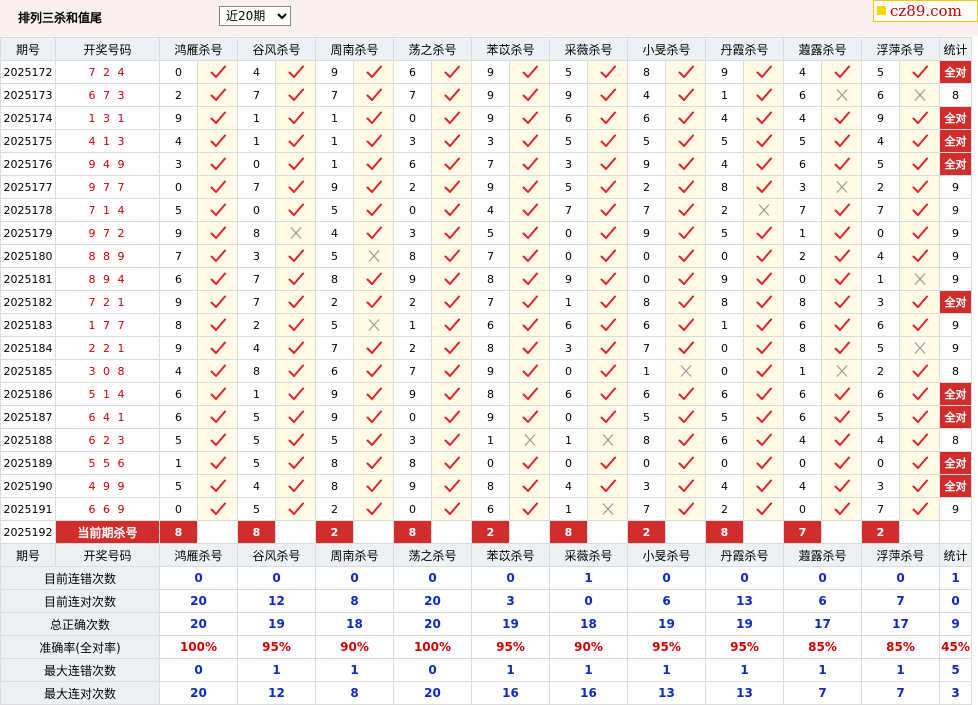  Describe the element at coordinates (28, 463) in the screenshot. I see `issue-cell: 2025189` at that location.